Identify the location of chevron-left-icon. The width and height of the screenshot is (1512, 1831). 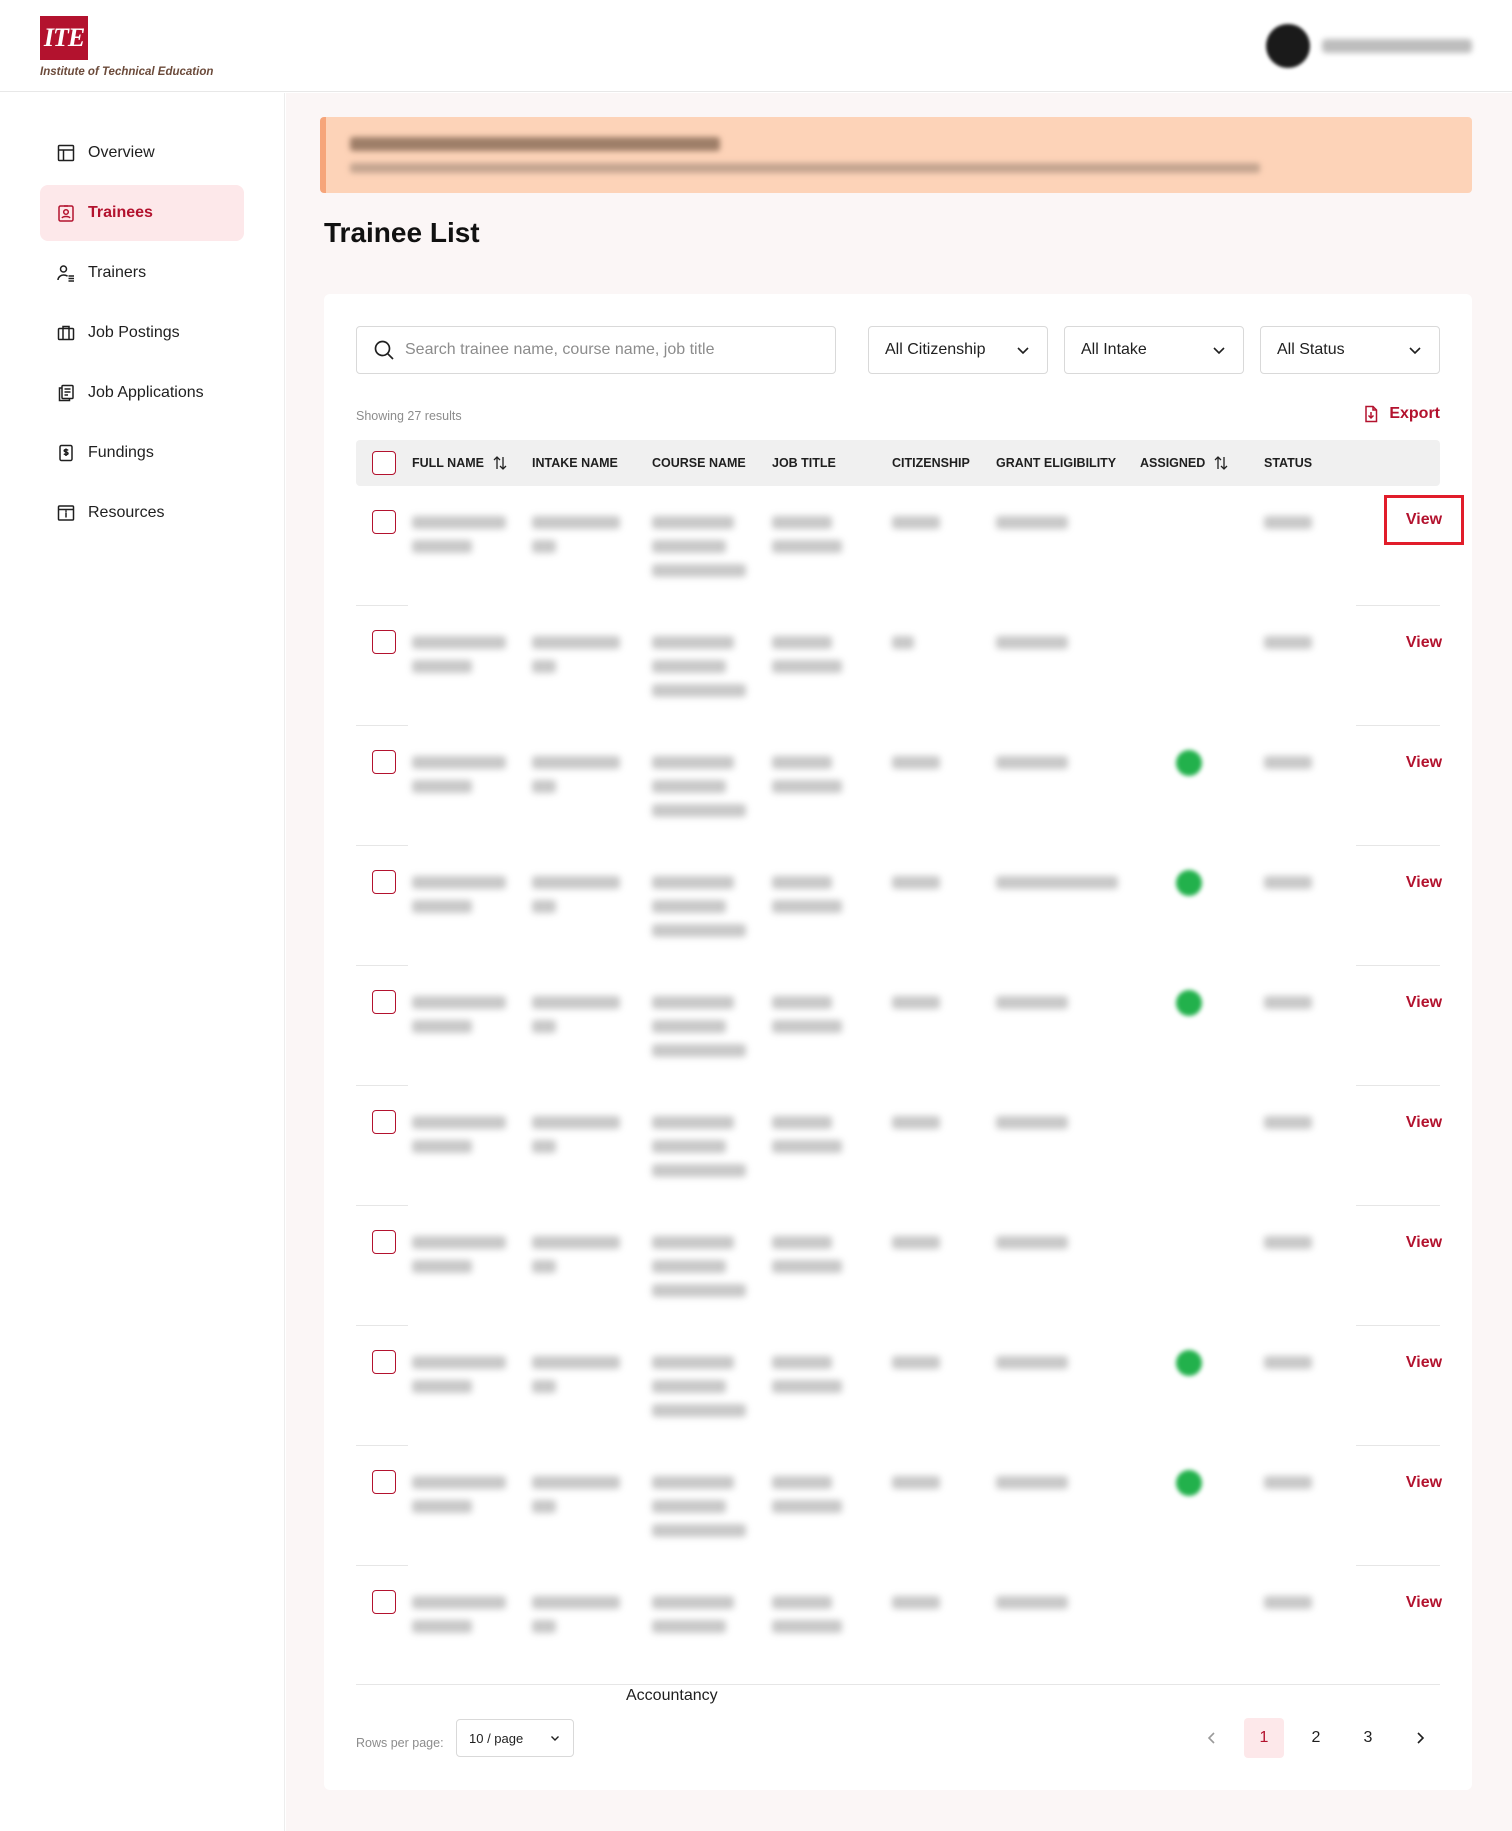
(1211, 1738).